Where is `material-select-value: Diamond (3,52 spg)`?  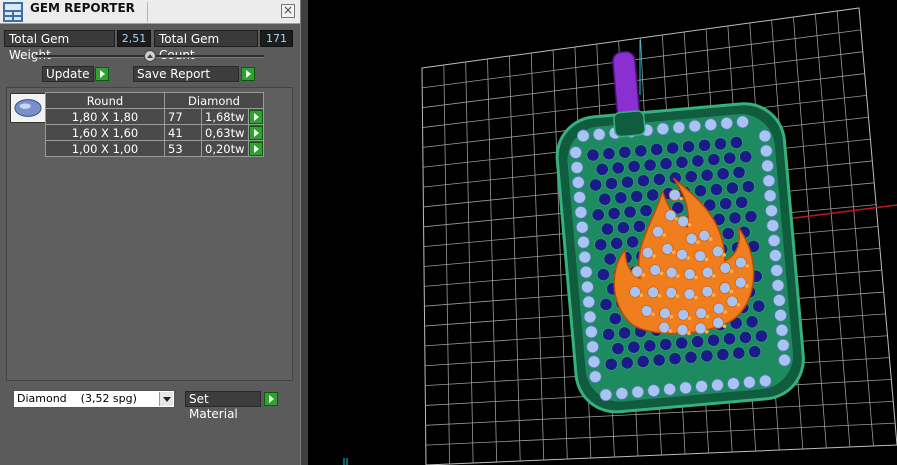
material-select-value: Diamond (3,52 spg) is located at coordinates (77, 398).